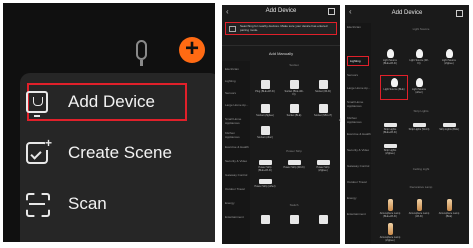  Describe the element at coordinates (421, 111) in the screenshot. I see `group-title: Strip Lights` at that location.